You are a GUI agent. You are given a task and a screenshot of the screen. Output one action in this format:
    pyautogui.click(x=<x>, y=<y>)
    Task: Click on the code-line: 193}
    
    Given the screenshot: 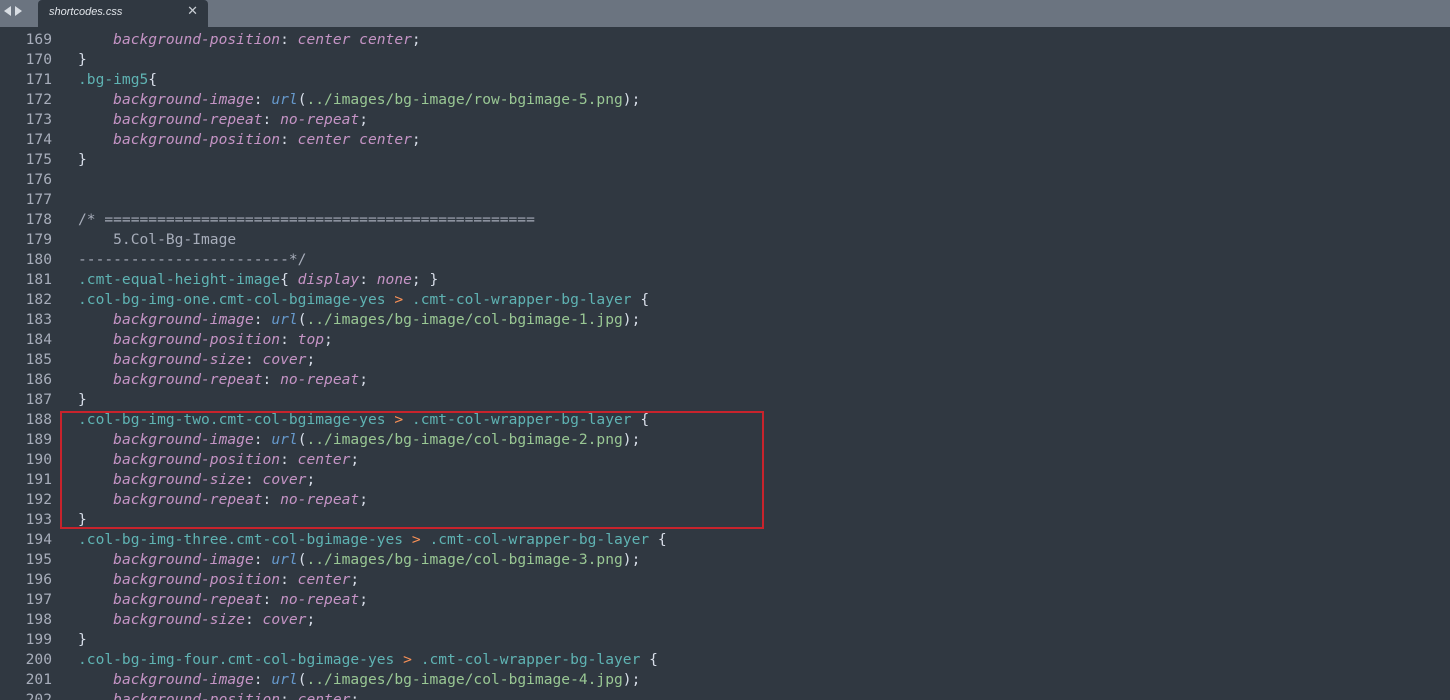 What is the action you would take?
    pyautogui.click(x=725, y=520)
    